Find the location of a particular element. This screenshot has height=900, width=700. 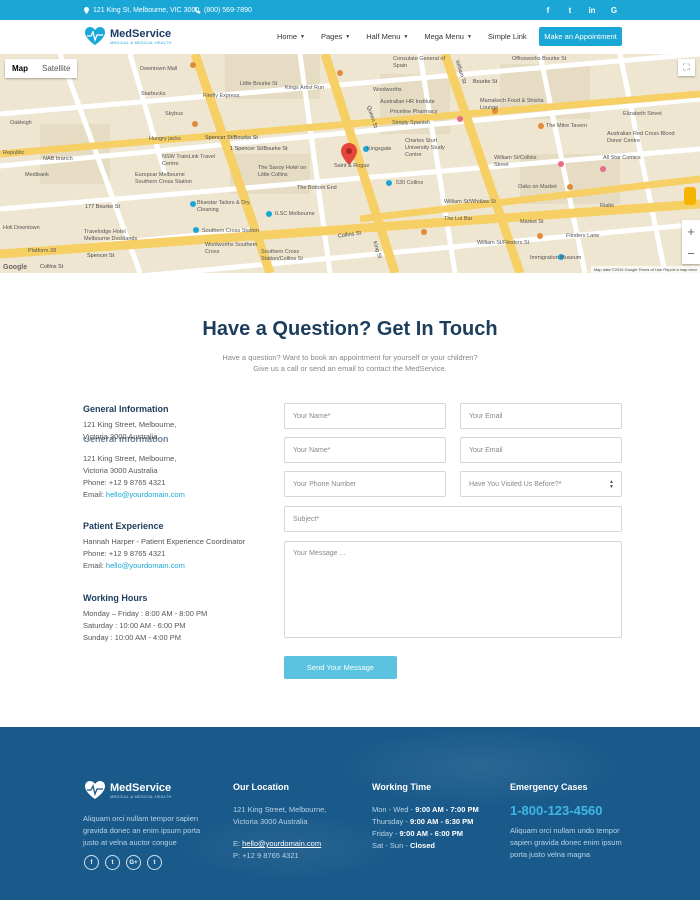

map-label: Holi Downtown is located at coordinates (21, 228).